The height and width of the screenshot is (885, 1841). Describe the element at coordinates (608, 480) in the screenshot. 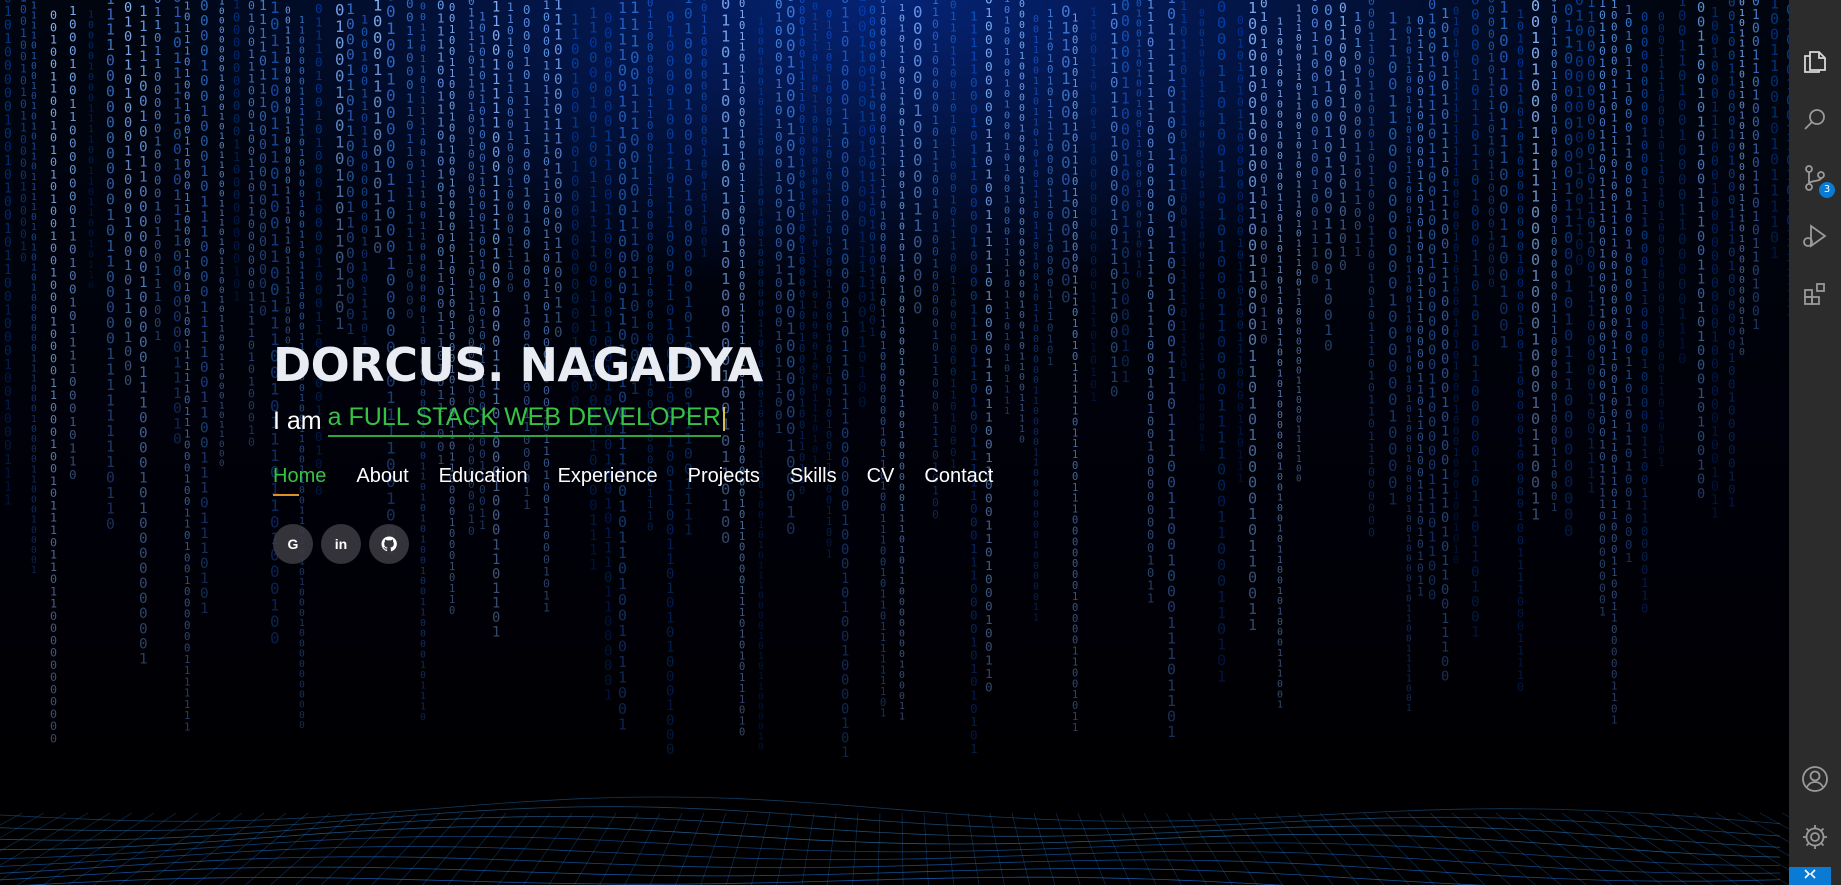

I see `nav-item-experience: Experience` at that location.